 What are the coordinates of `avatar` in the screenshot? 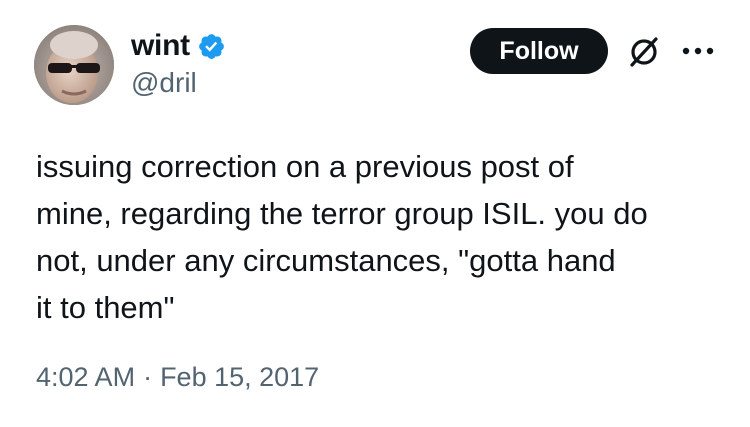 It's located at (74, 65).